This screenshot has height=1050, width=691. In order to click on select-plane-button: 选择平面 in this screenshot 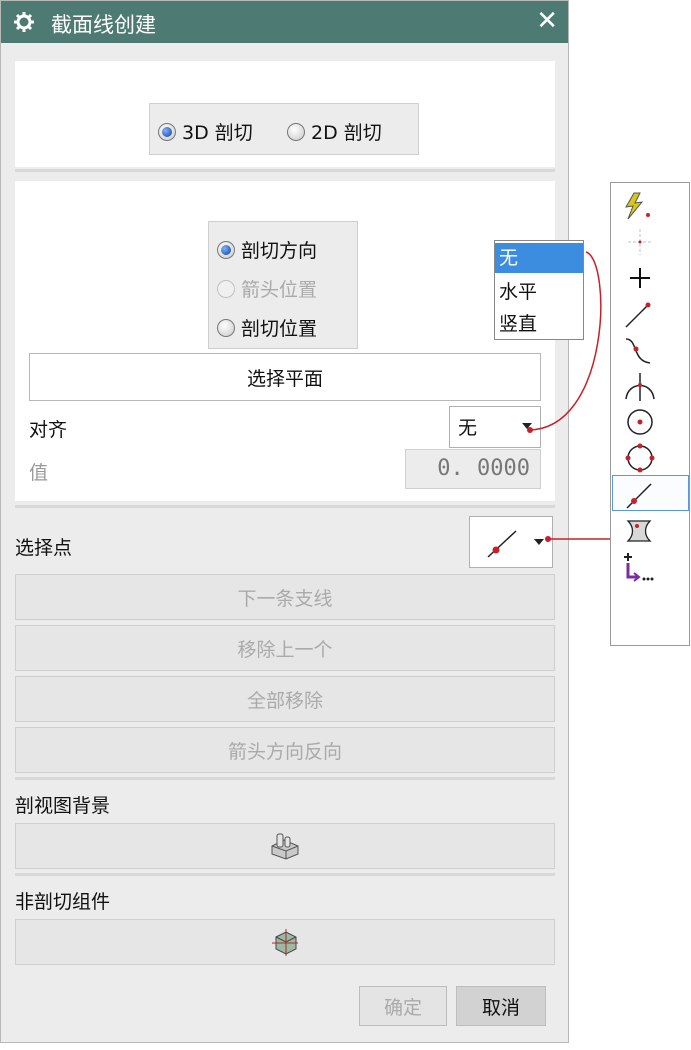, I will do `click(285, 377)`.